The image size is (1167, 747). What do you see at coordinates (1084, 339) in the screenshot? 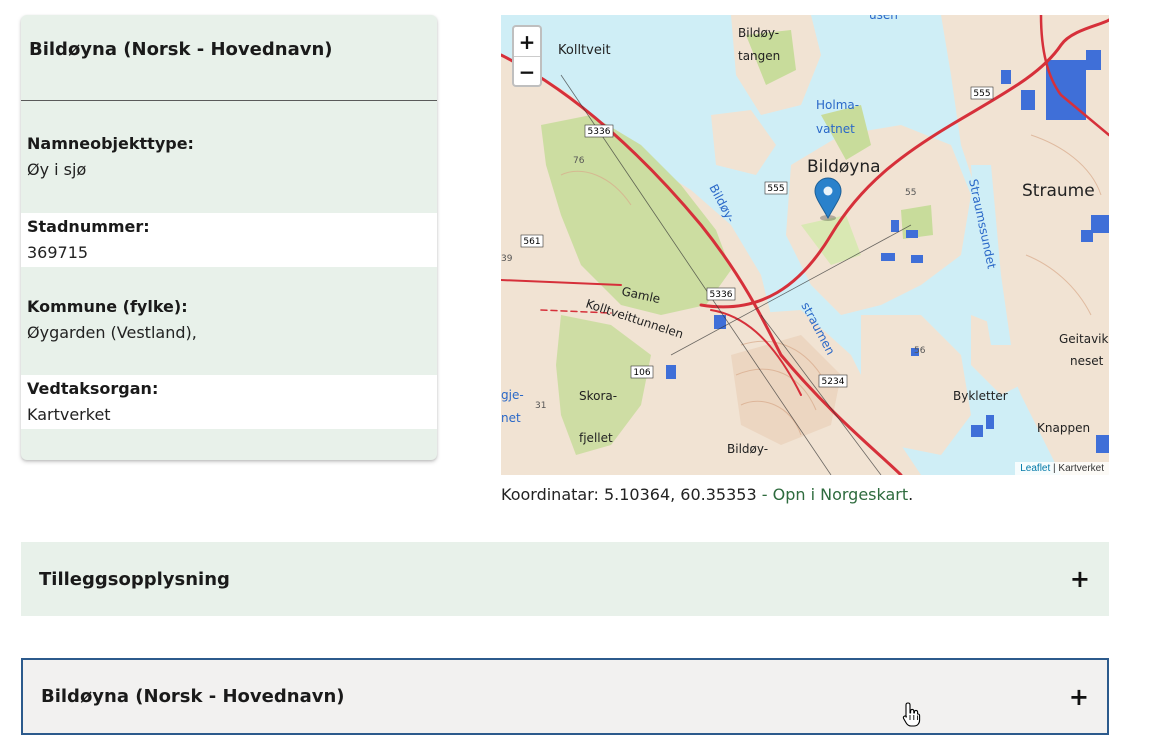
I see `map-label-geitavik: Geitavik` at bounding box center [1084, 339].